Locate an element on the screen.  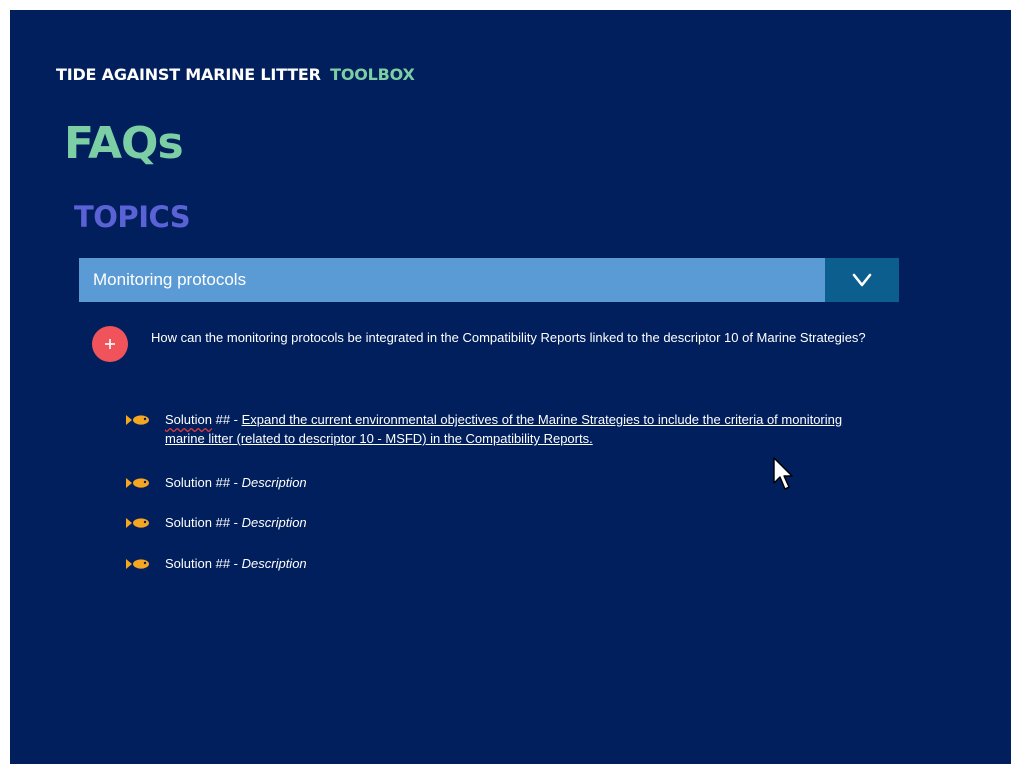
solution-label: Solution is located at coordinates (188, 419).